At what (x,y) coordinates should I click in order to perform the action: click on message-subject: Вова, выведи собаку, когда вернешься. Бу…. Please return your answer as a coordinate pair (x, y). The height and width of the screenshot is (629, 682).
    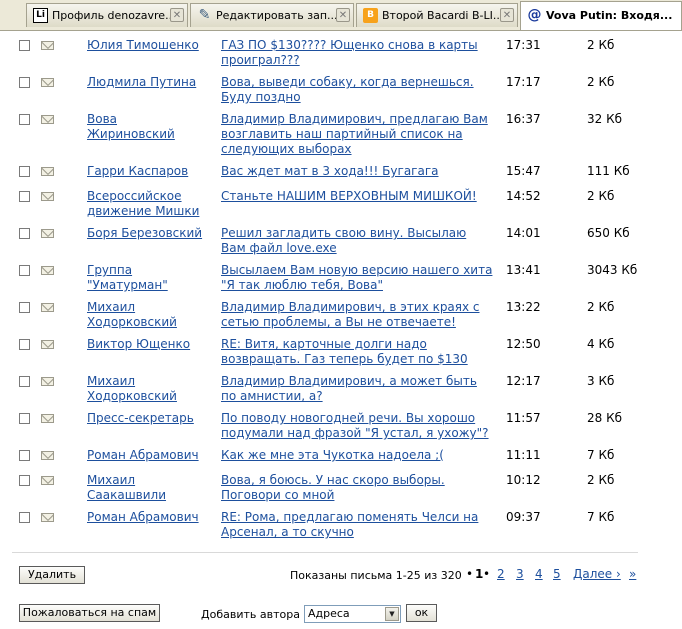
    Looking at the image, I should click on (357, 90).